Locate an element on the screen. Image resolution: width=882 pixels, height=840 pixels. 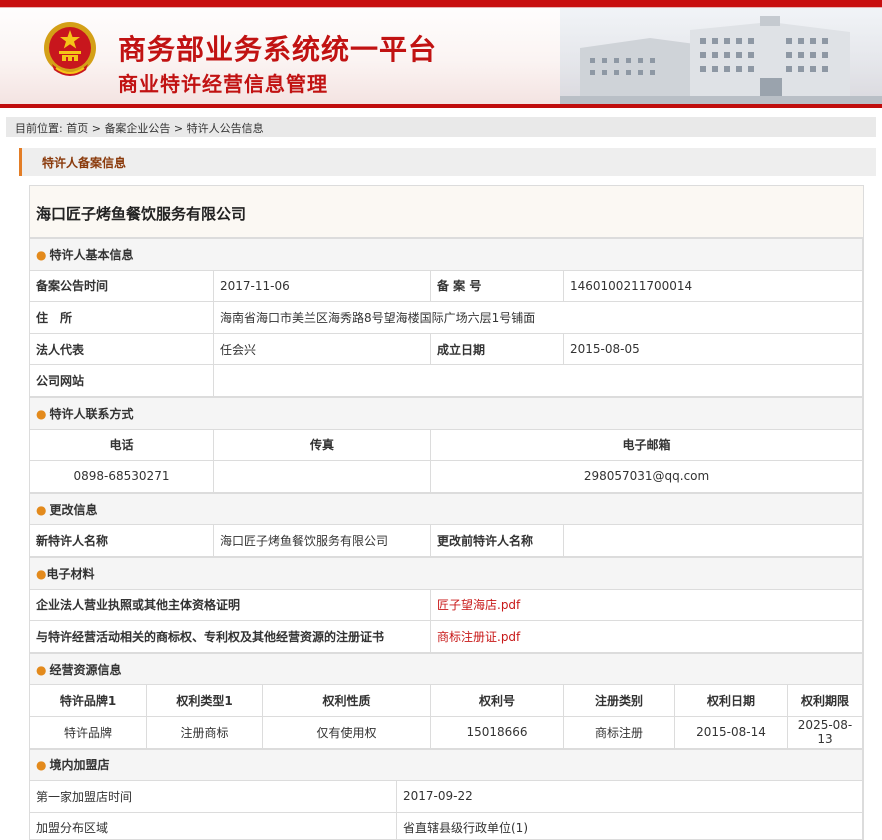
breadcrumb: 目前位置: 首页 > 备案企业公告 > 特许人公告信息 is located at coordinates (441, 127).